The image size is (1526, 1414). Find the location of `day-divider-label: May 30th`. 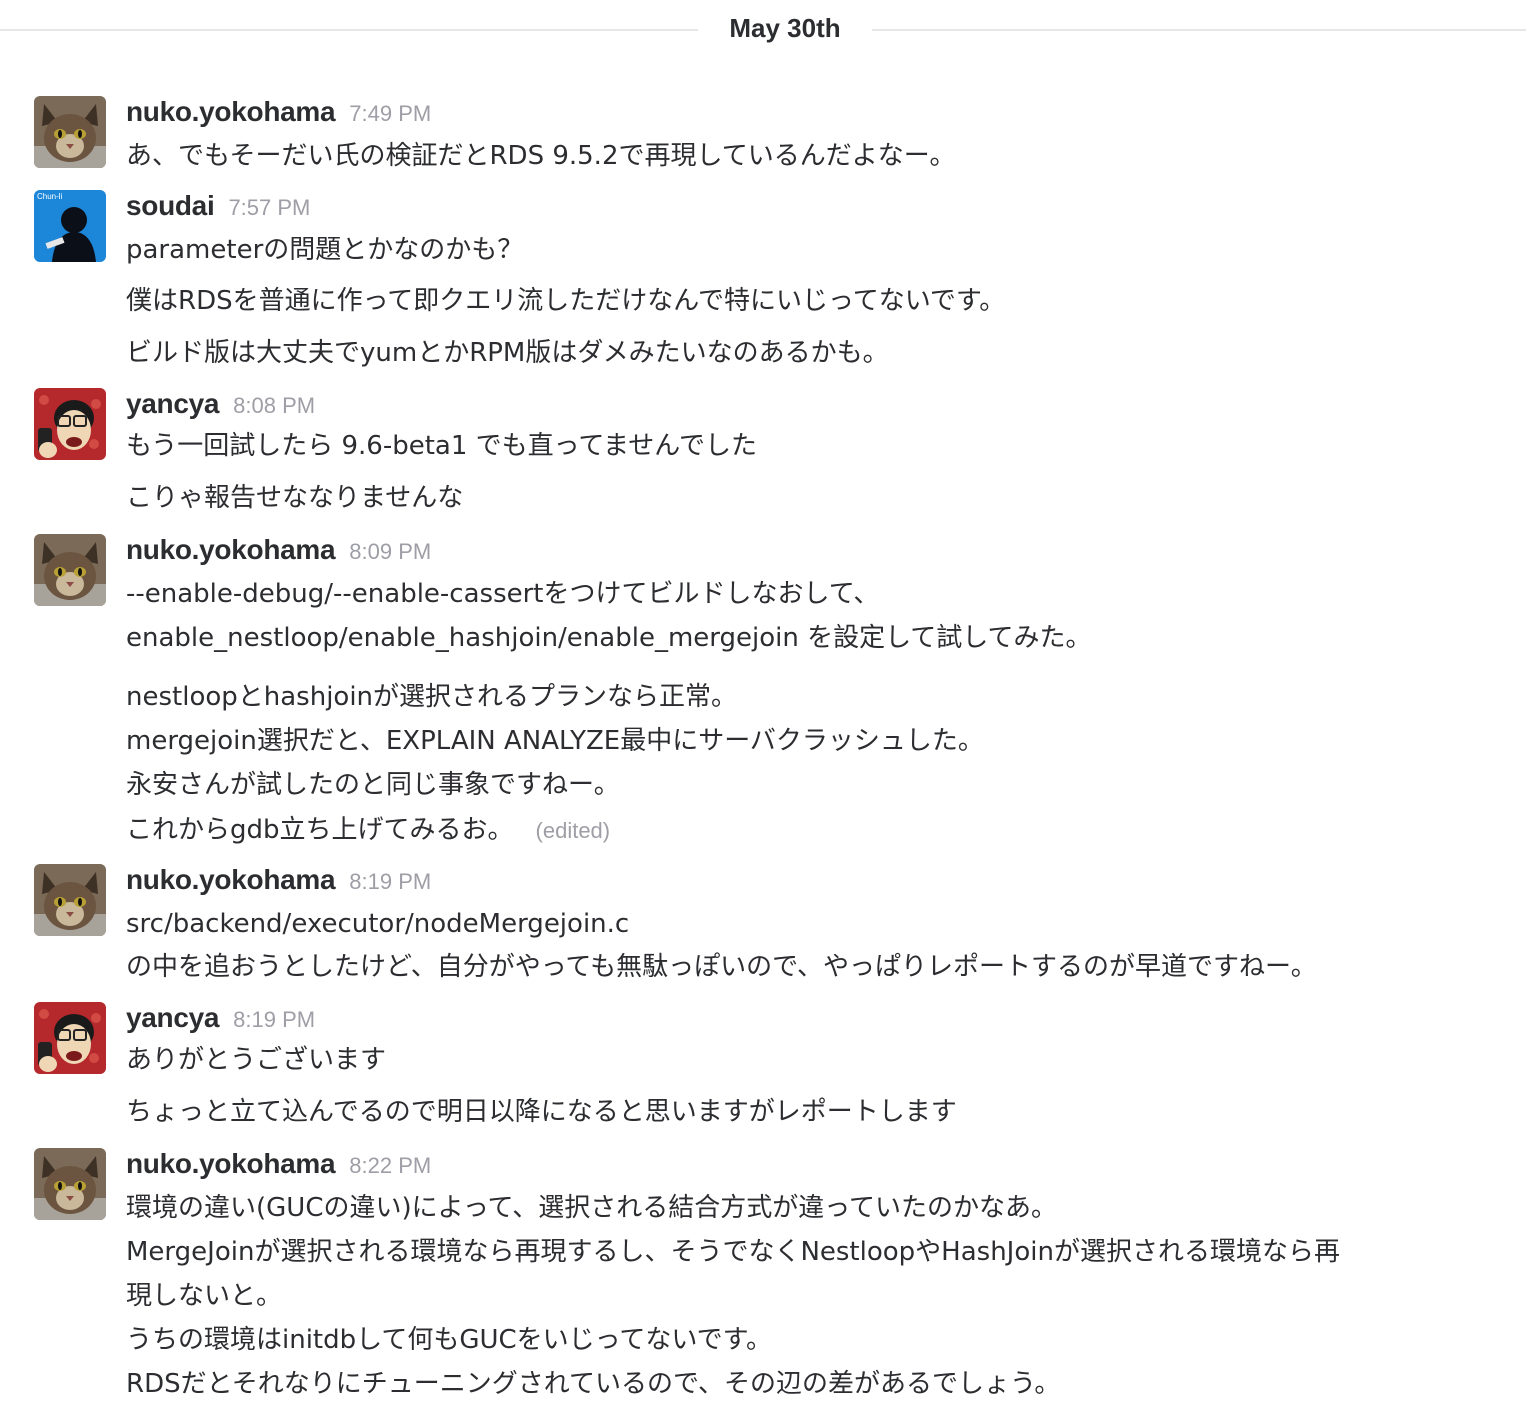

day-divider-label: May 30th is located at coordinates (785, 28).